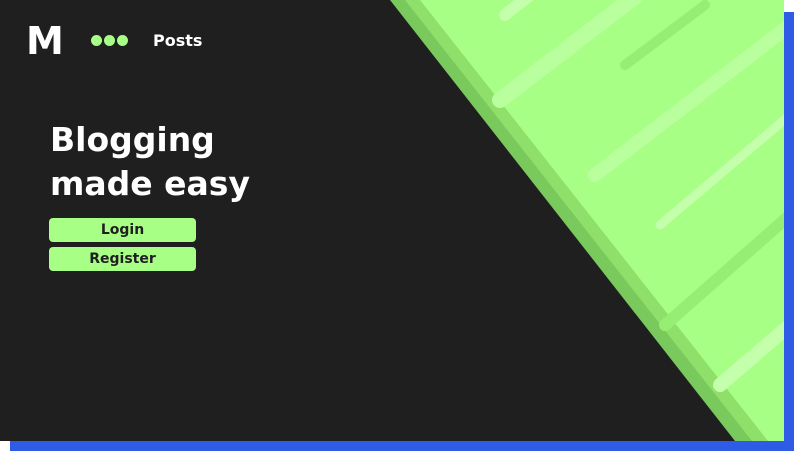 The width and height of the screenshot is (794, 451). What do you see at coordinates (177, 40) in the screenshot?
I see `nav-posts-link: Posts` at bounding box center [177, 40].